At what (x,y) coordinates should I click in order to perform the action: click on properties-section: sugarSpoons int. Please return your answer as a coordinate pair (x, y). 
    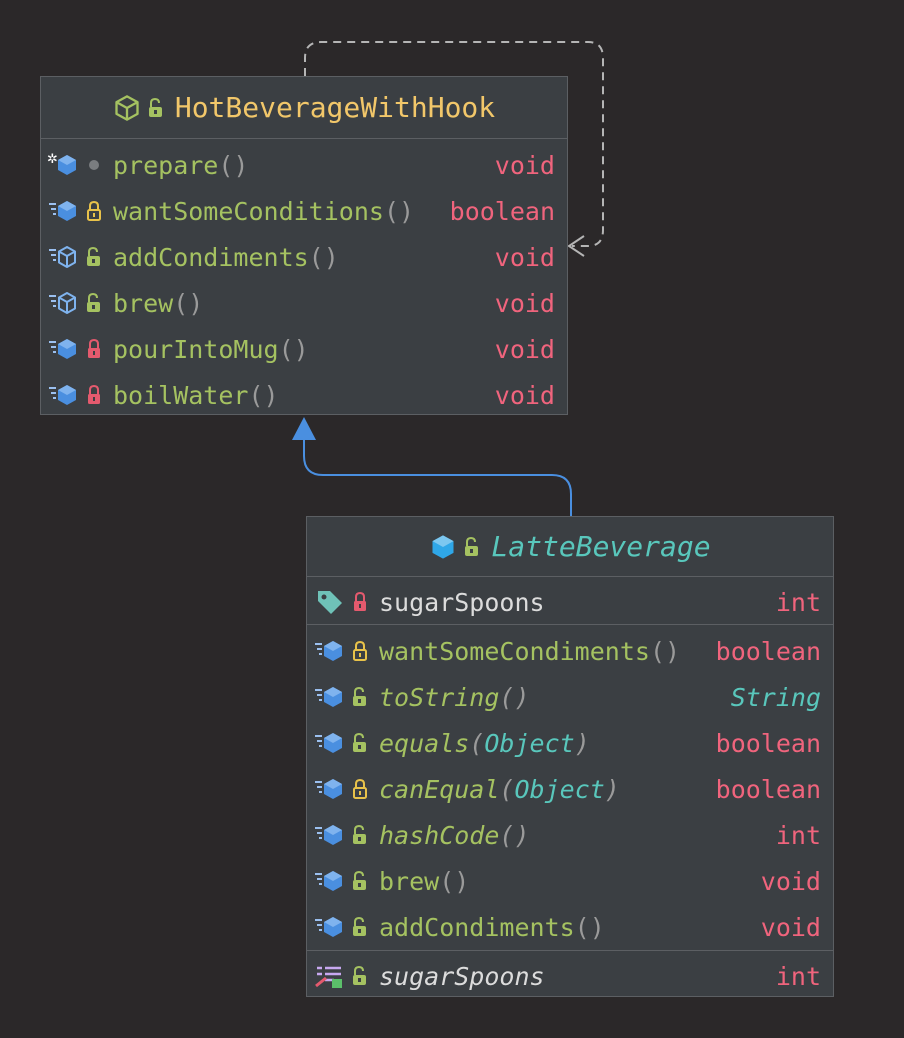
    Looking at the image, I should click on (570, 974).